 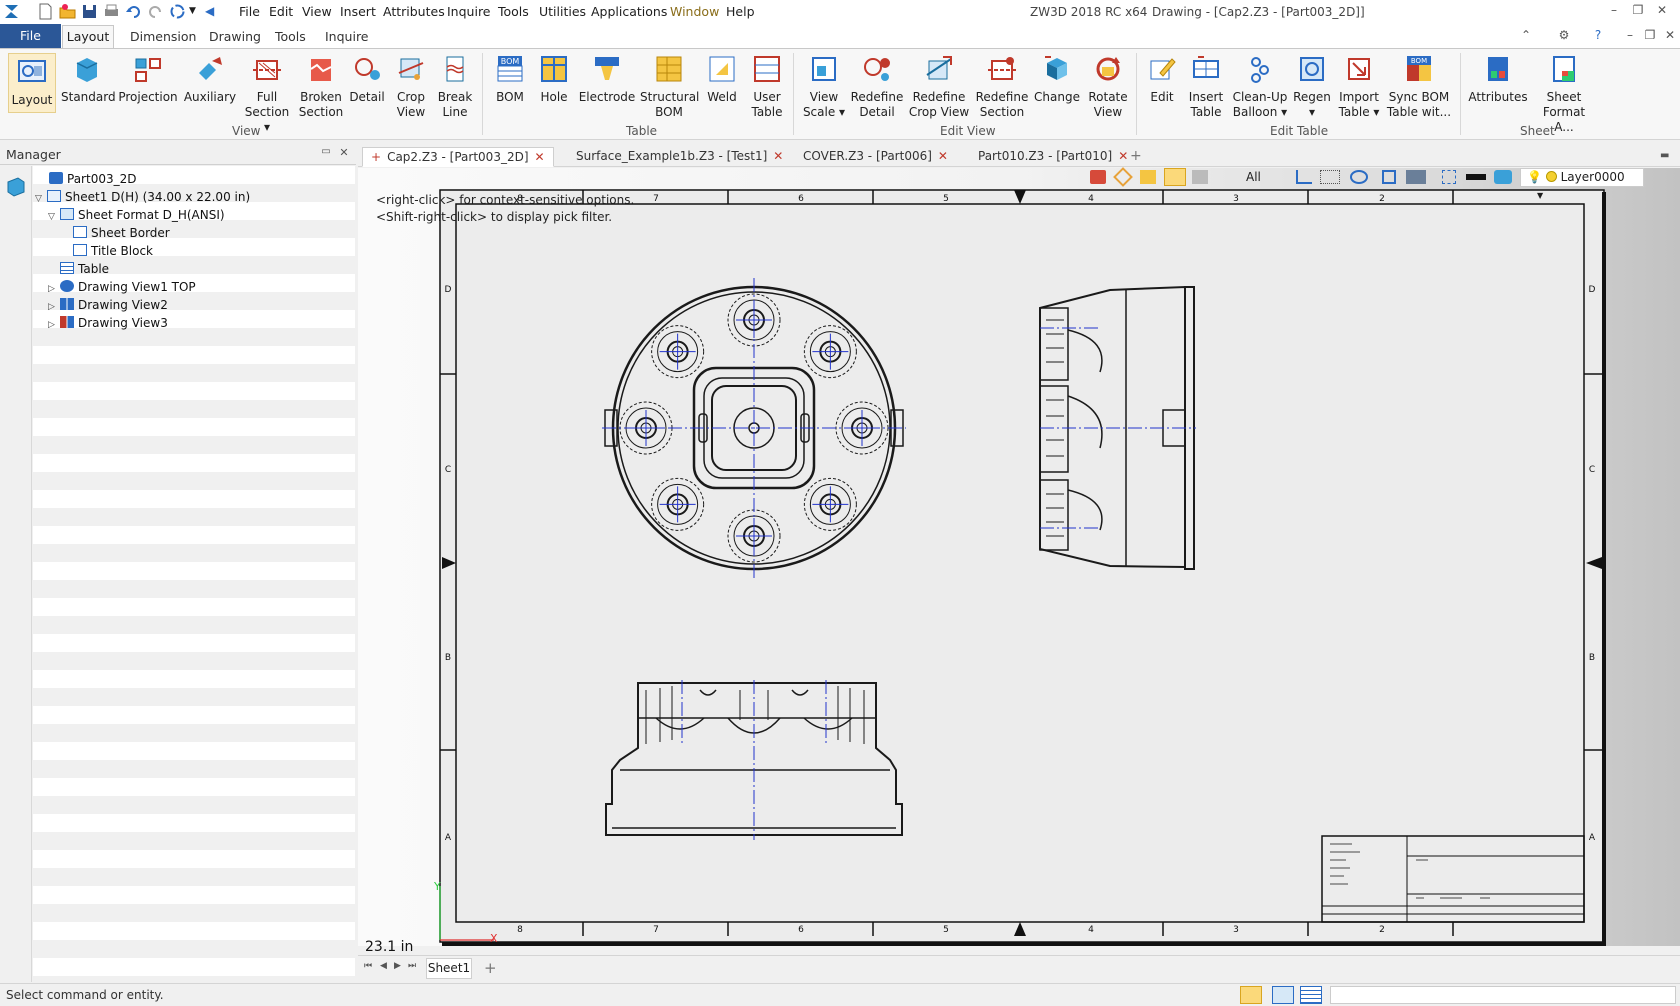 What do you see at coordinates (490, 968) in the screenshot?
I see `add-sheet-button: +` at bounding box center [490, 968].